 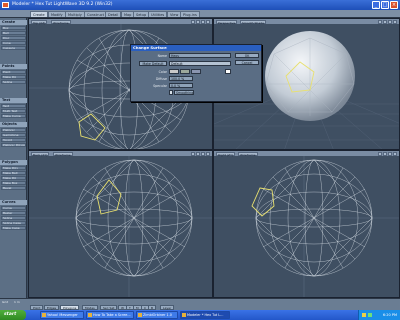 I want to click on dialog-title: Change Surface, so click(x=196, y=48).